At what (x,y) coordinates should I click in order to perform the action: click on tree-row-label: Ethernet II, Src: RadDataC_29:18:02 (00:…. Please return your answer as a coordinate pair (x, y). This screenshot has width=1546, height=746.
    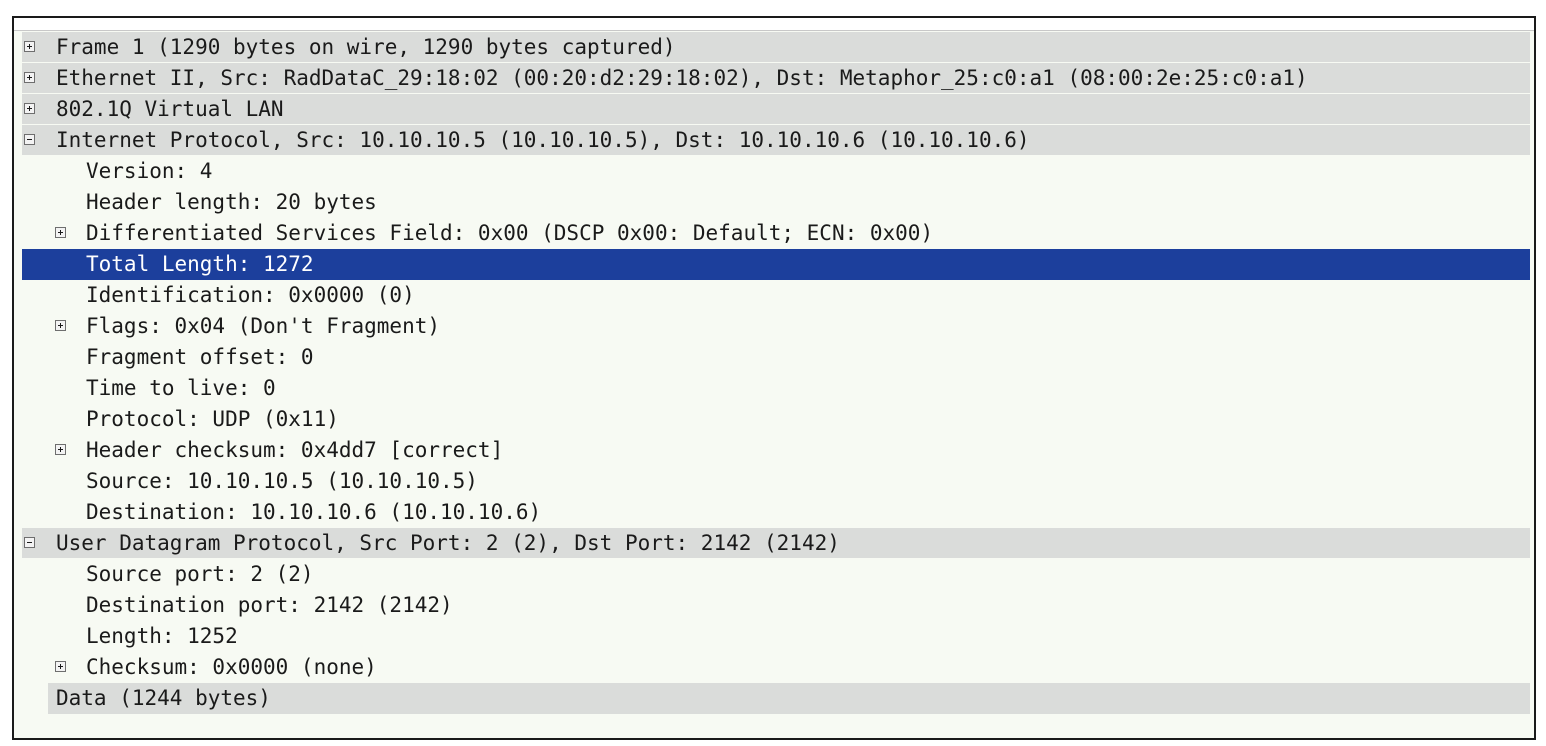
    Looking at the image, I should click on (682, 78).